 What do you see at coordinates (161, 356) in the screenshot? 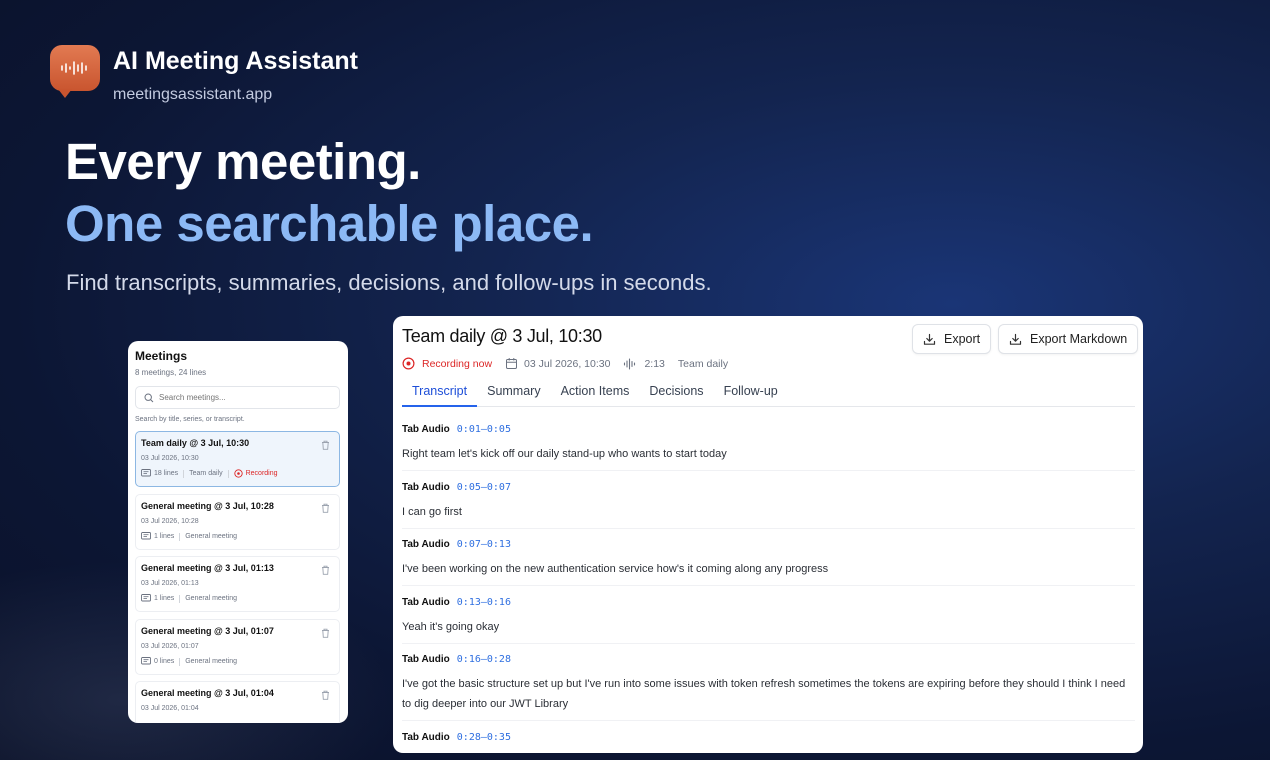
I see `sidebar-title: Meetings` at bounding box center [161, 356].